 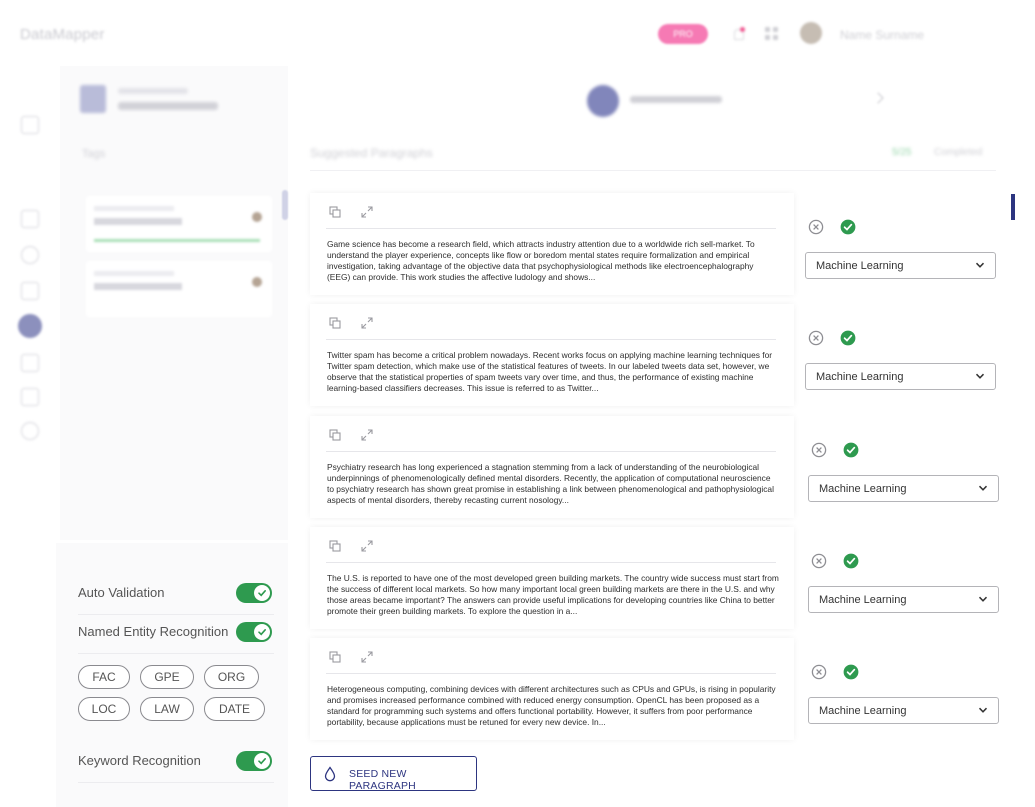 What do you see at coordinates (30, 326) in the screenshot?
I see `active-project-icon` at bounding box center [30, 326].